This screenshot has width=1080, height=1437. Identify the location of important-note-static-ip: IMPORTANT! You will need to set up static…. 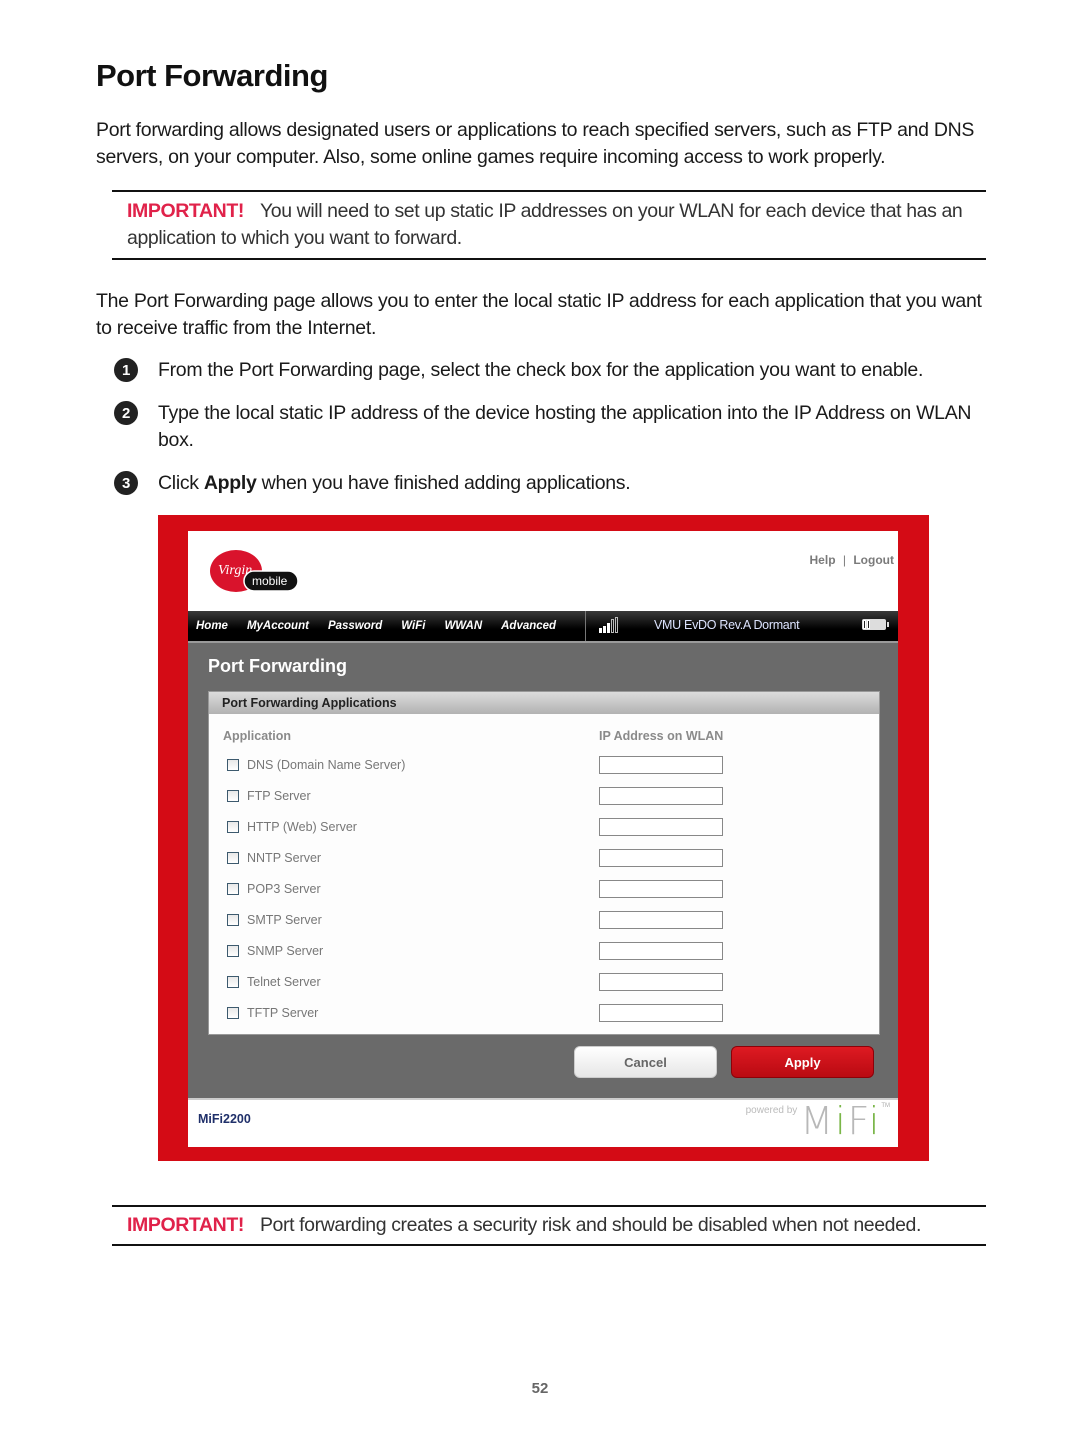
(549, 225).